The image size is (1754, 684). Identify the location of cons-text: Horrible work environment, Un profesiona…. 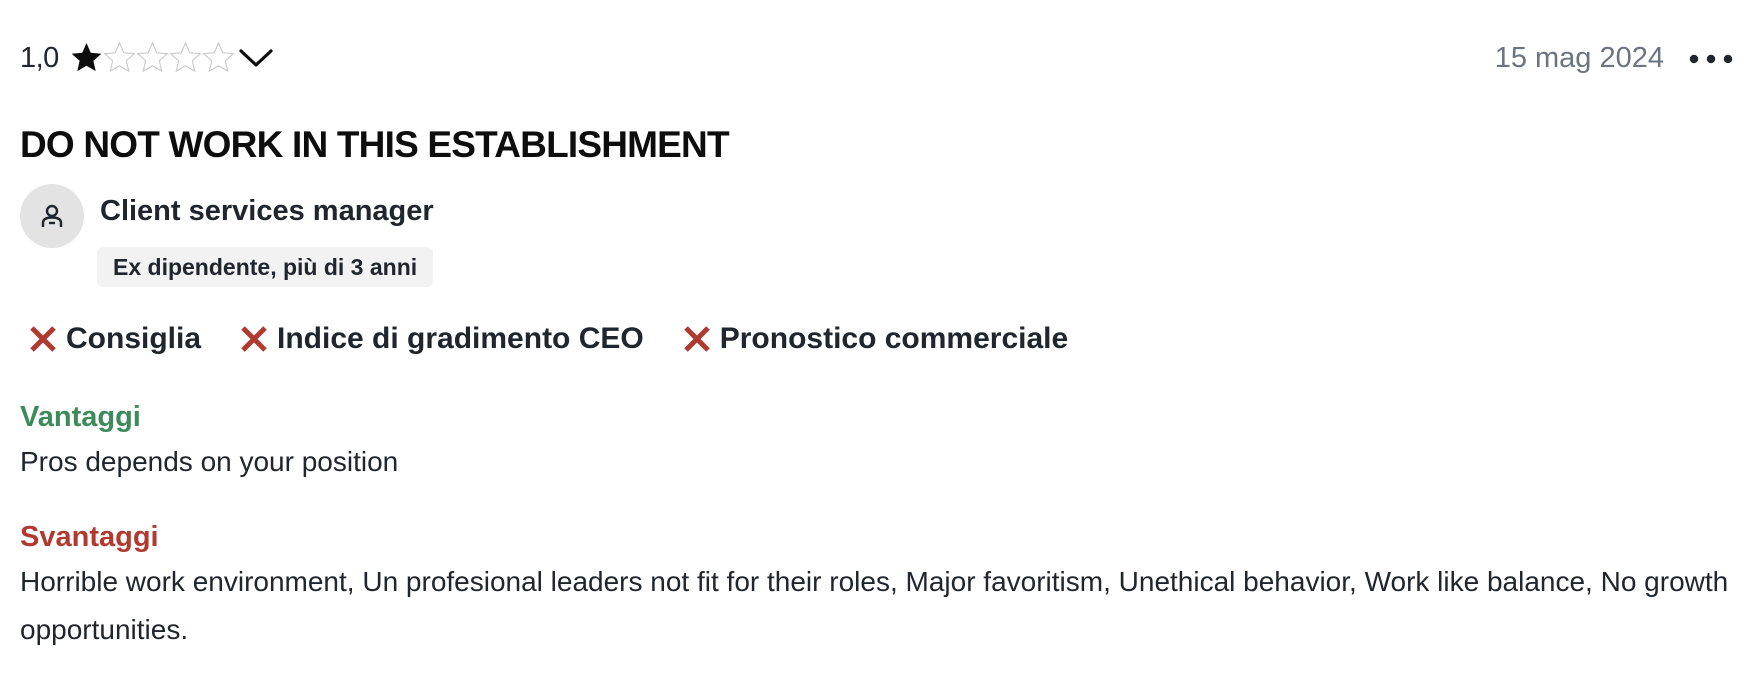
(874, 605).